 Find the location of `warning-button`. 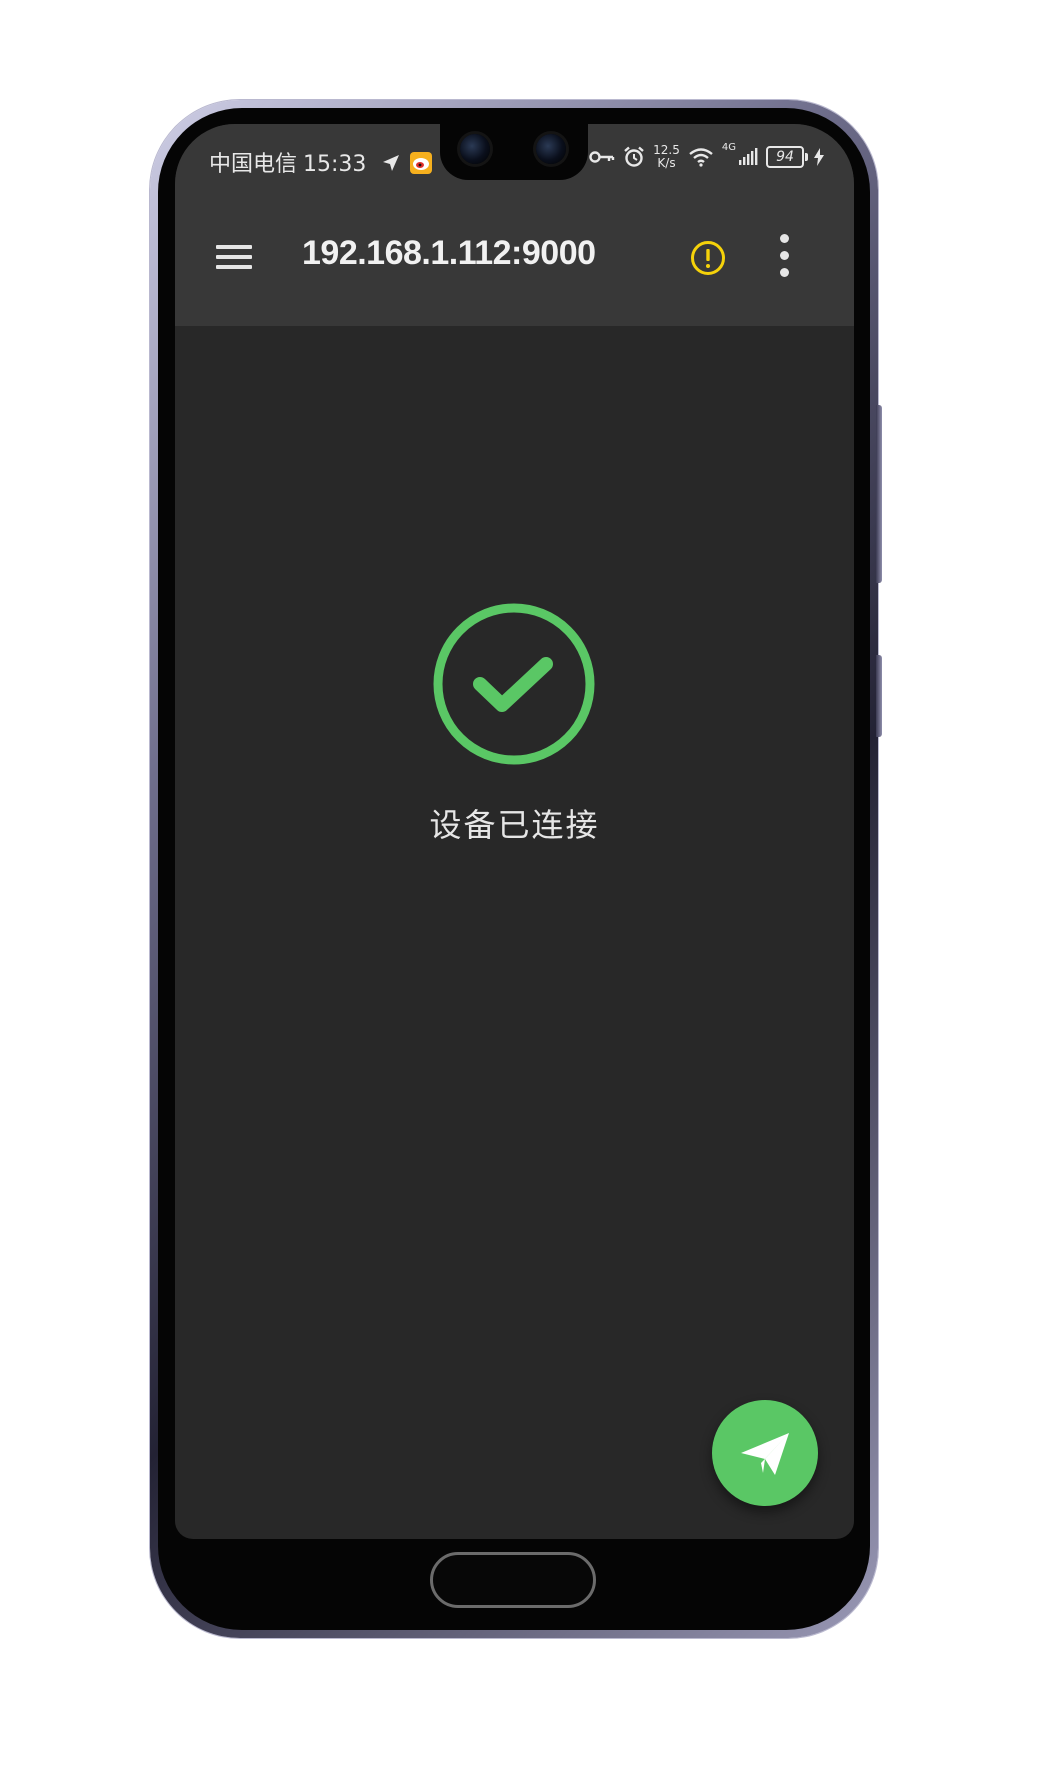

warning-button is located at coordinates (708, 258).